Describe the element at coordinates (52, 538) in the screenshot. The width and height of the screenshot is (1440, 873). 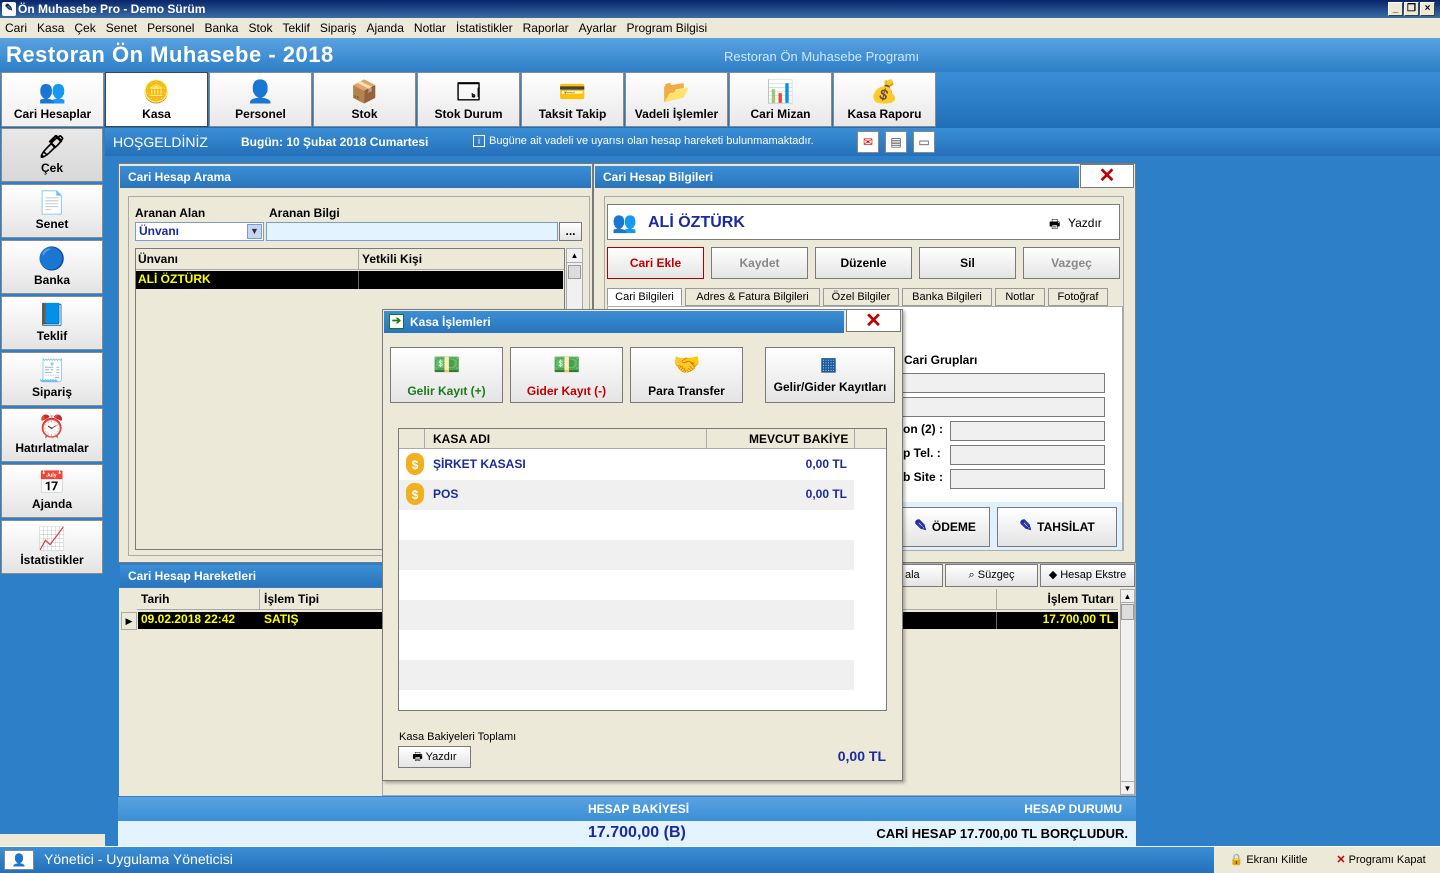
I see `statistics-icon: 📈` at that location.